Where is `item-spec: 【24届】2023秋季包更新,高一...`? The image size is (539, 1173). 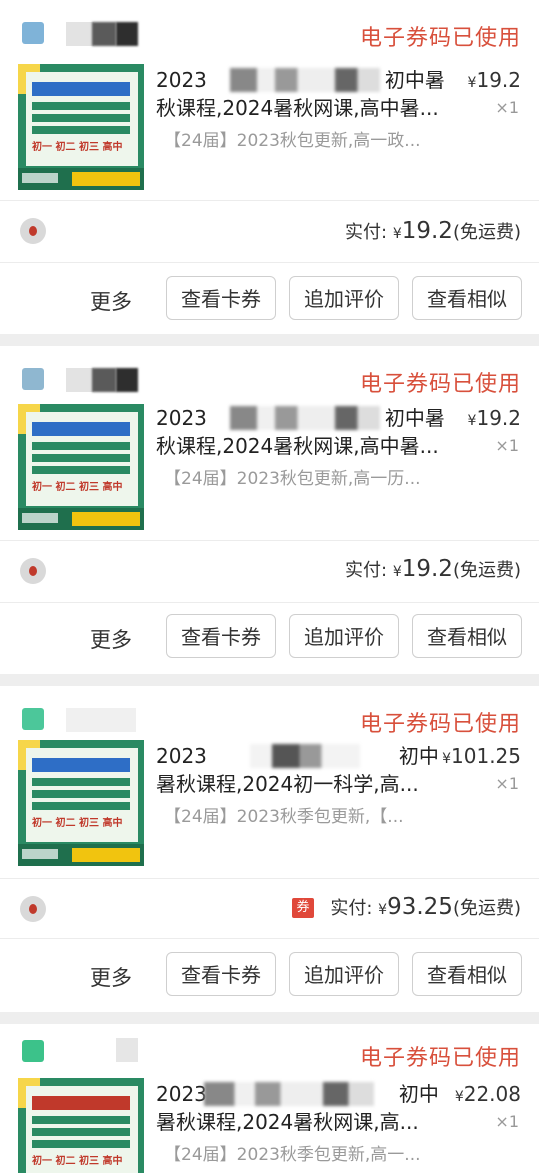
item-spec: 【24届】2023秋季包更新,高一... is located at coordinates (292, 1155).